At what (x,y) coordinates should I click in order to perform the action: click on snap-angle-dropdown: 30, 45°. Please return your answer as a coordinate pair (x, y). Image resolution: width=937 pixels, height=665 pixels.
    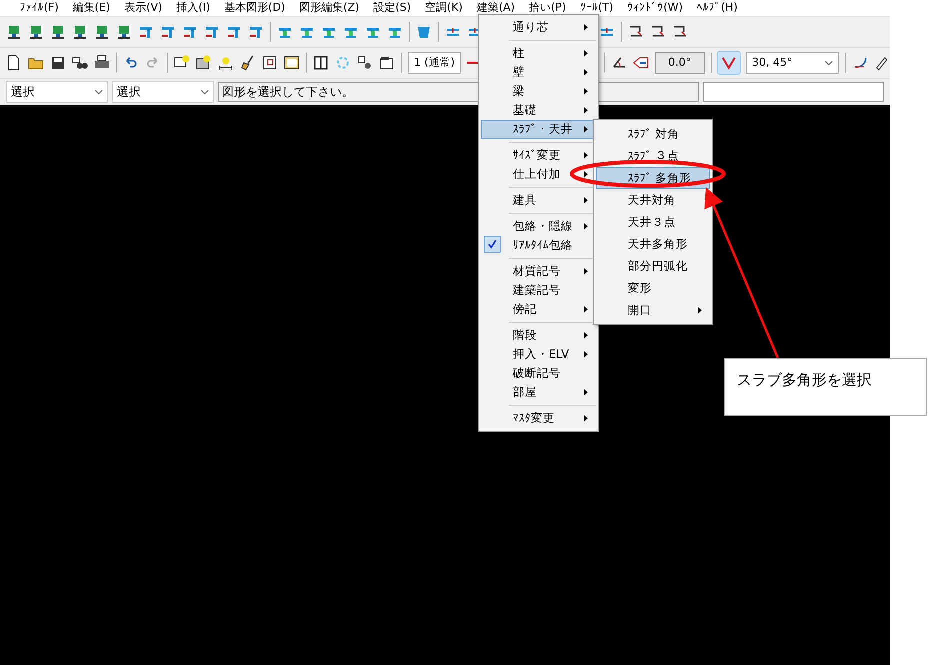
    Looking at the image, I should click on (792, 63).